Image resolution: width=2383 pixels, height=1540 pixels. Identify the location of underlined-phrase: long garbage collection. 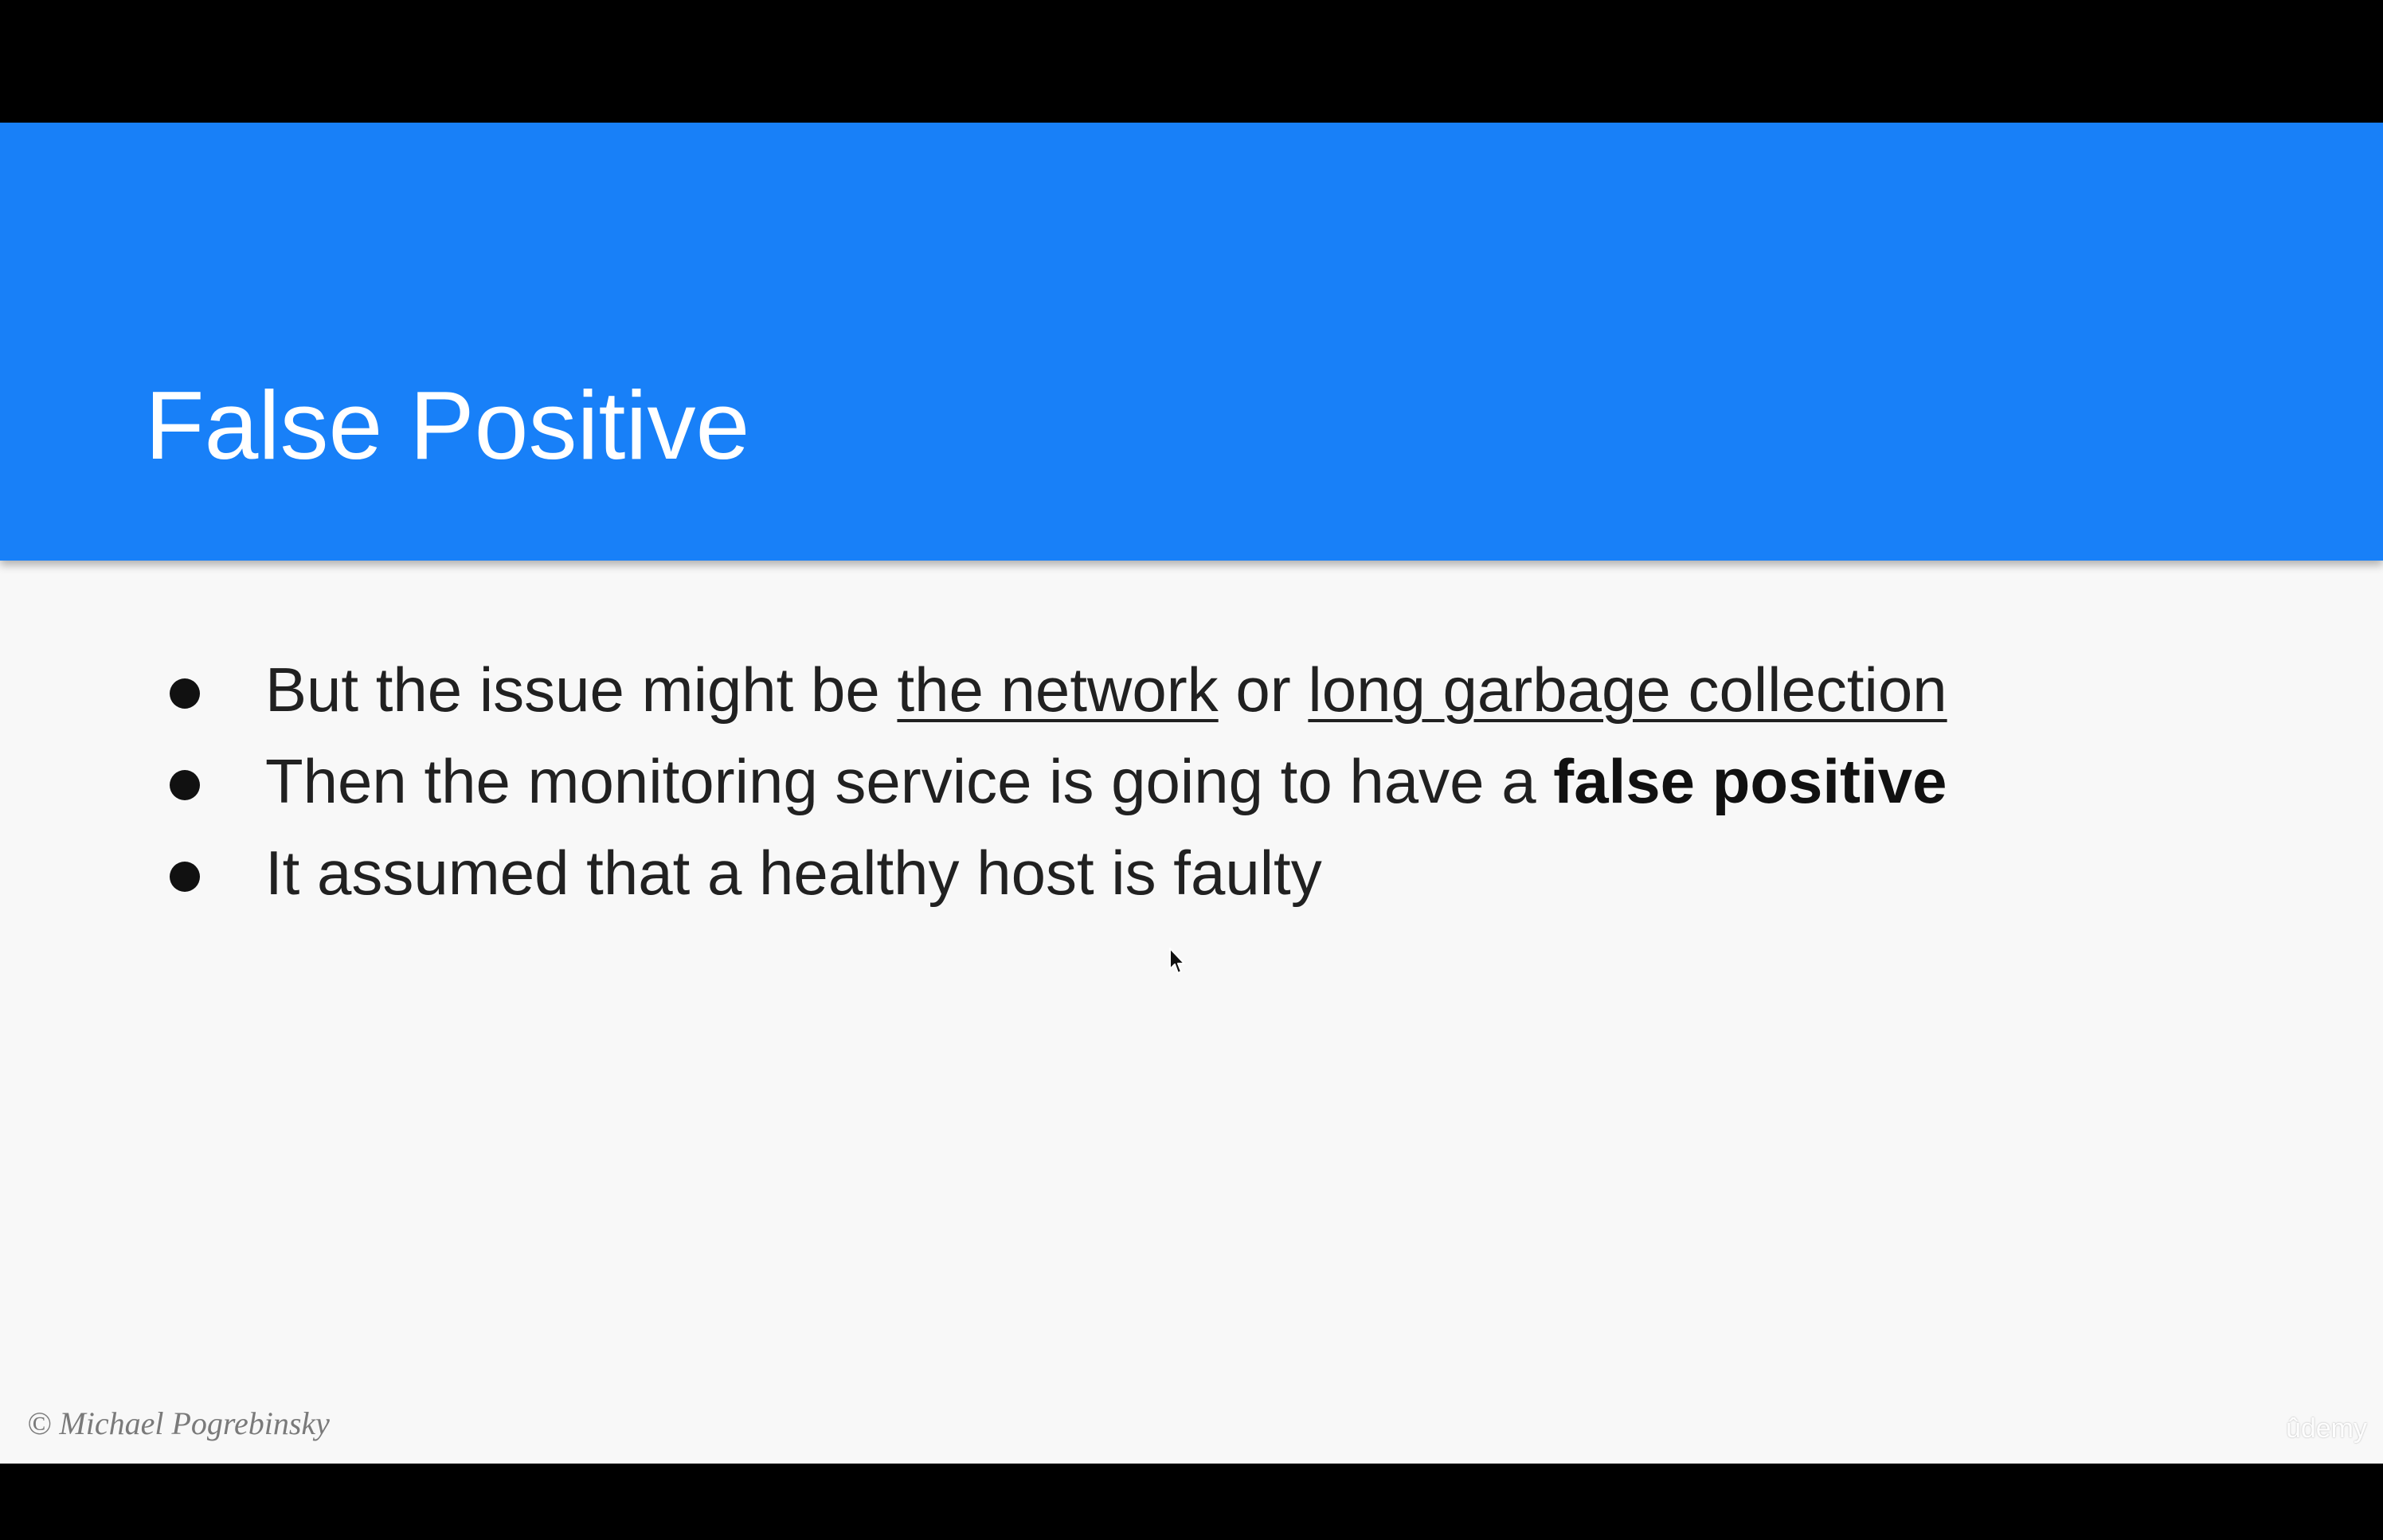
(1627, 690).